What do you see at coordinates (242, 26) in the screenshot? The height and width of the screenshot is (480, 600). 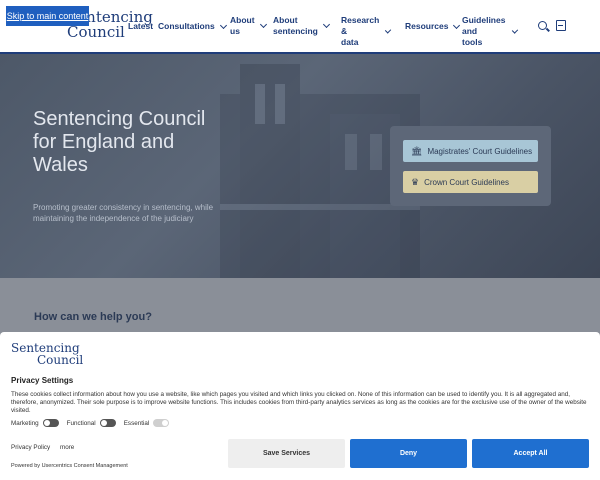 I see `nav-about-us-label: About us` at bounding box center [242, 26].